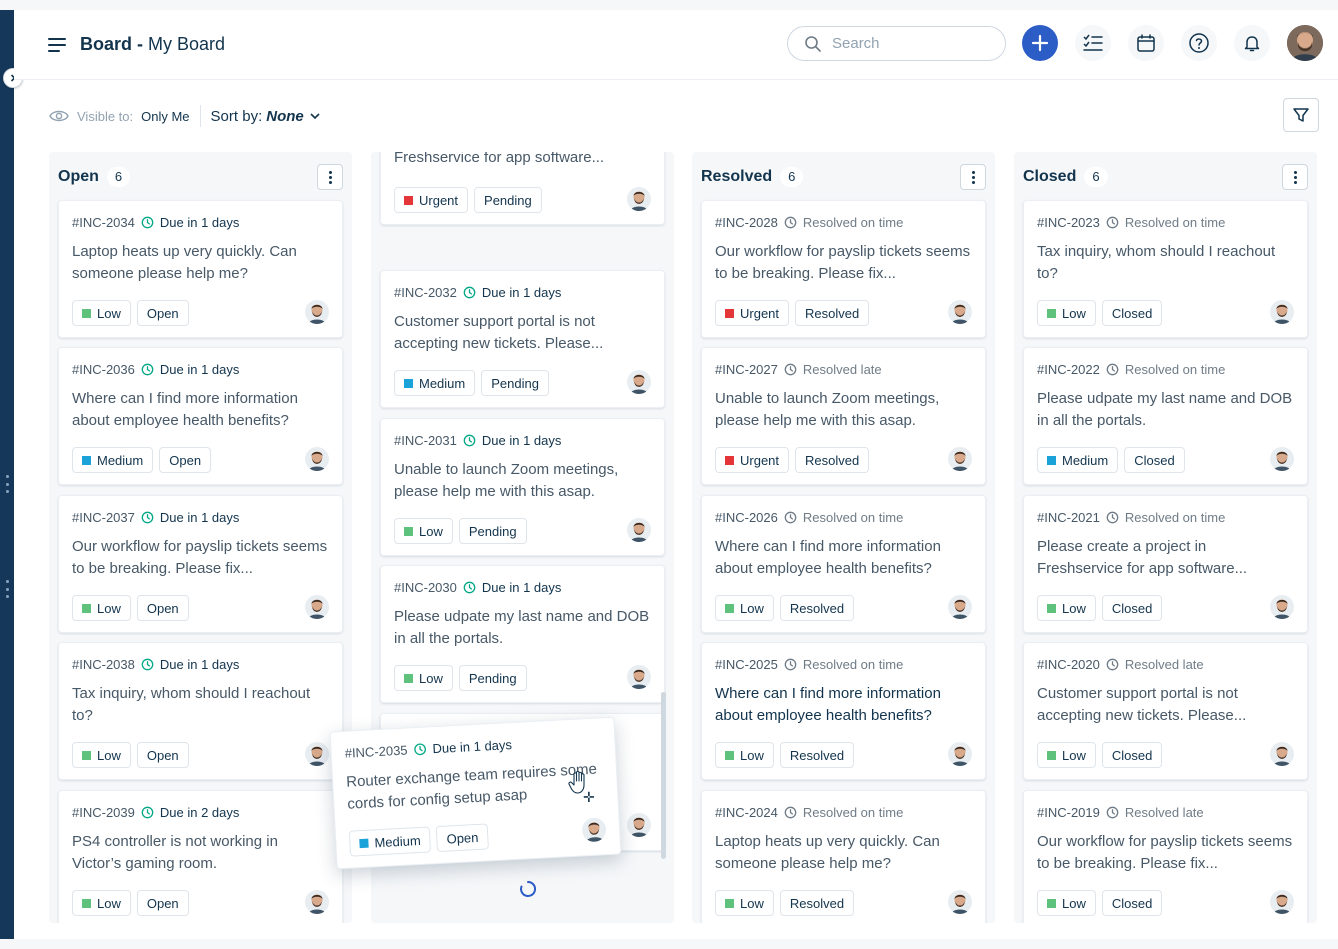 This screenshot has height=949, width=1338. I want to click on notifications-button, so click(1252, 43).